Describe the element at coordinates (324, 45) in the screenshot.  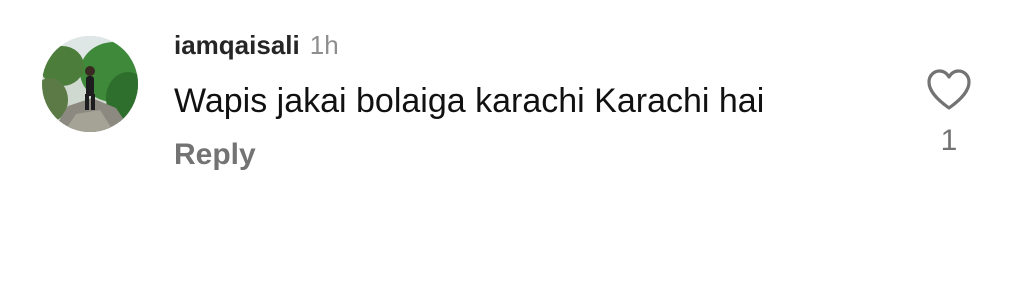
I see `timestamp: 1h` at that location.